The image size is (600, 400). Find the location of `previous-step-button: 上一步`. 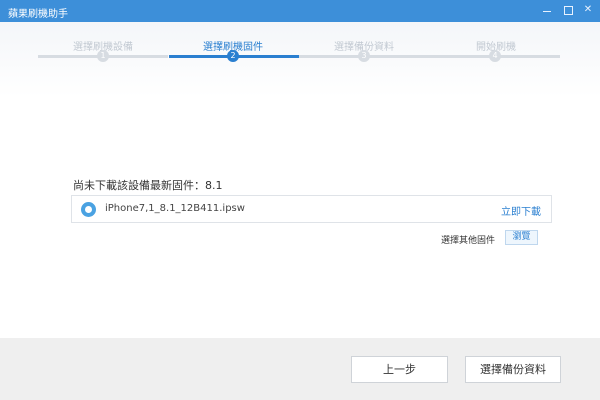

previous-step-button: 上一步 is located at coordinates (399, 369).